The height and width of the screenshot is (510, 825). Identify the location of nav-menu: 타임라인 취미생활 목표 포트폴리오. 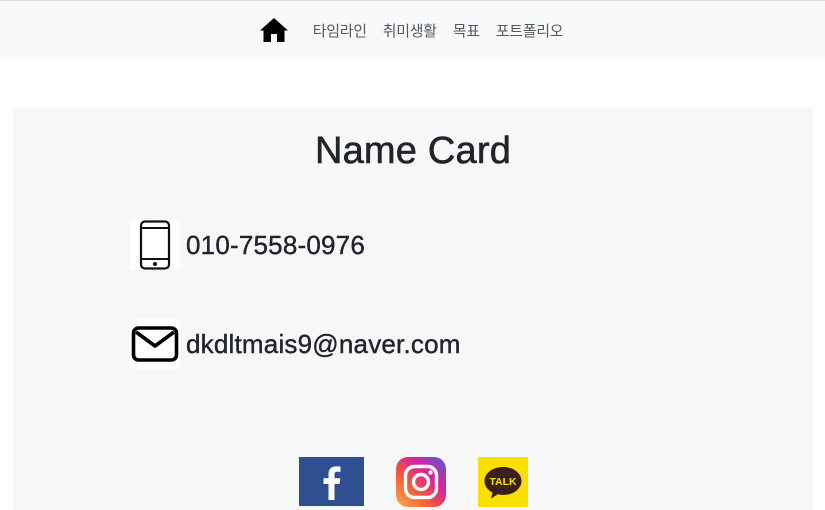
(411, 30).